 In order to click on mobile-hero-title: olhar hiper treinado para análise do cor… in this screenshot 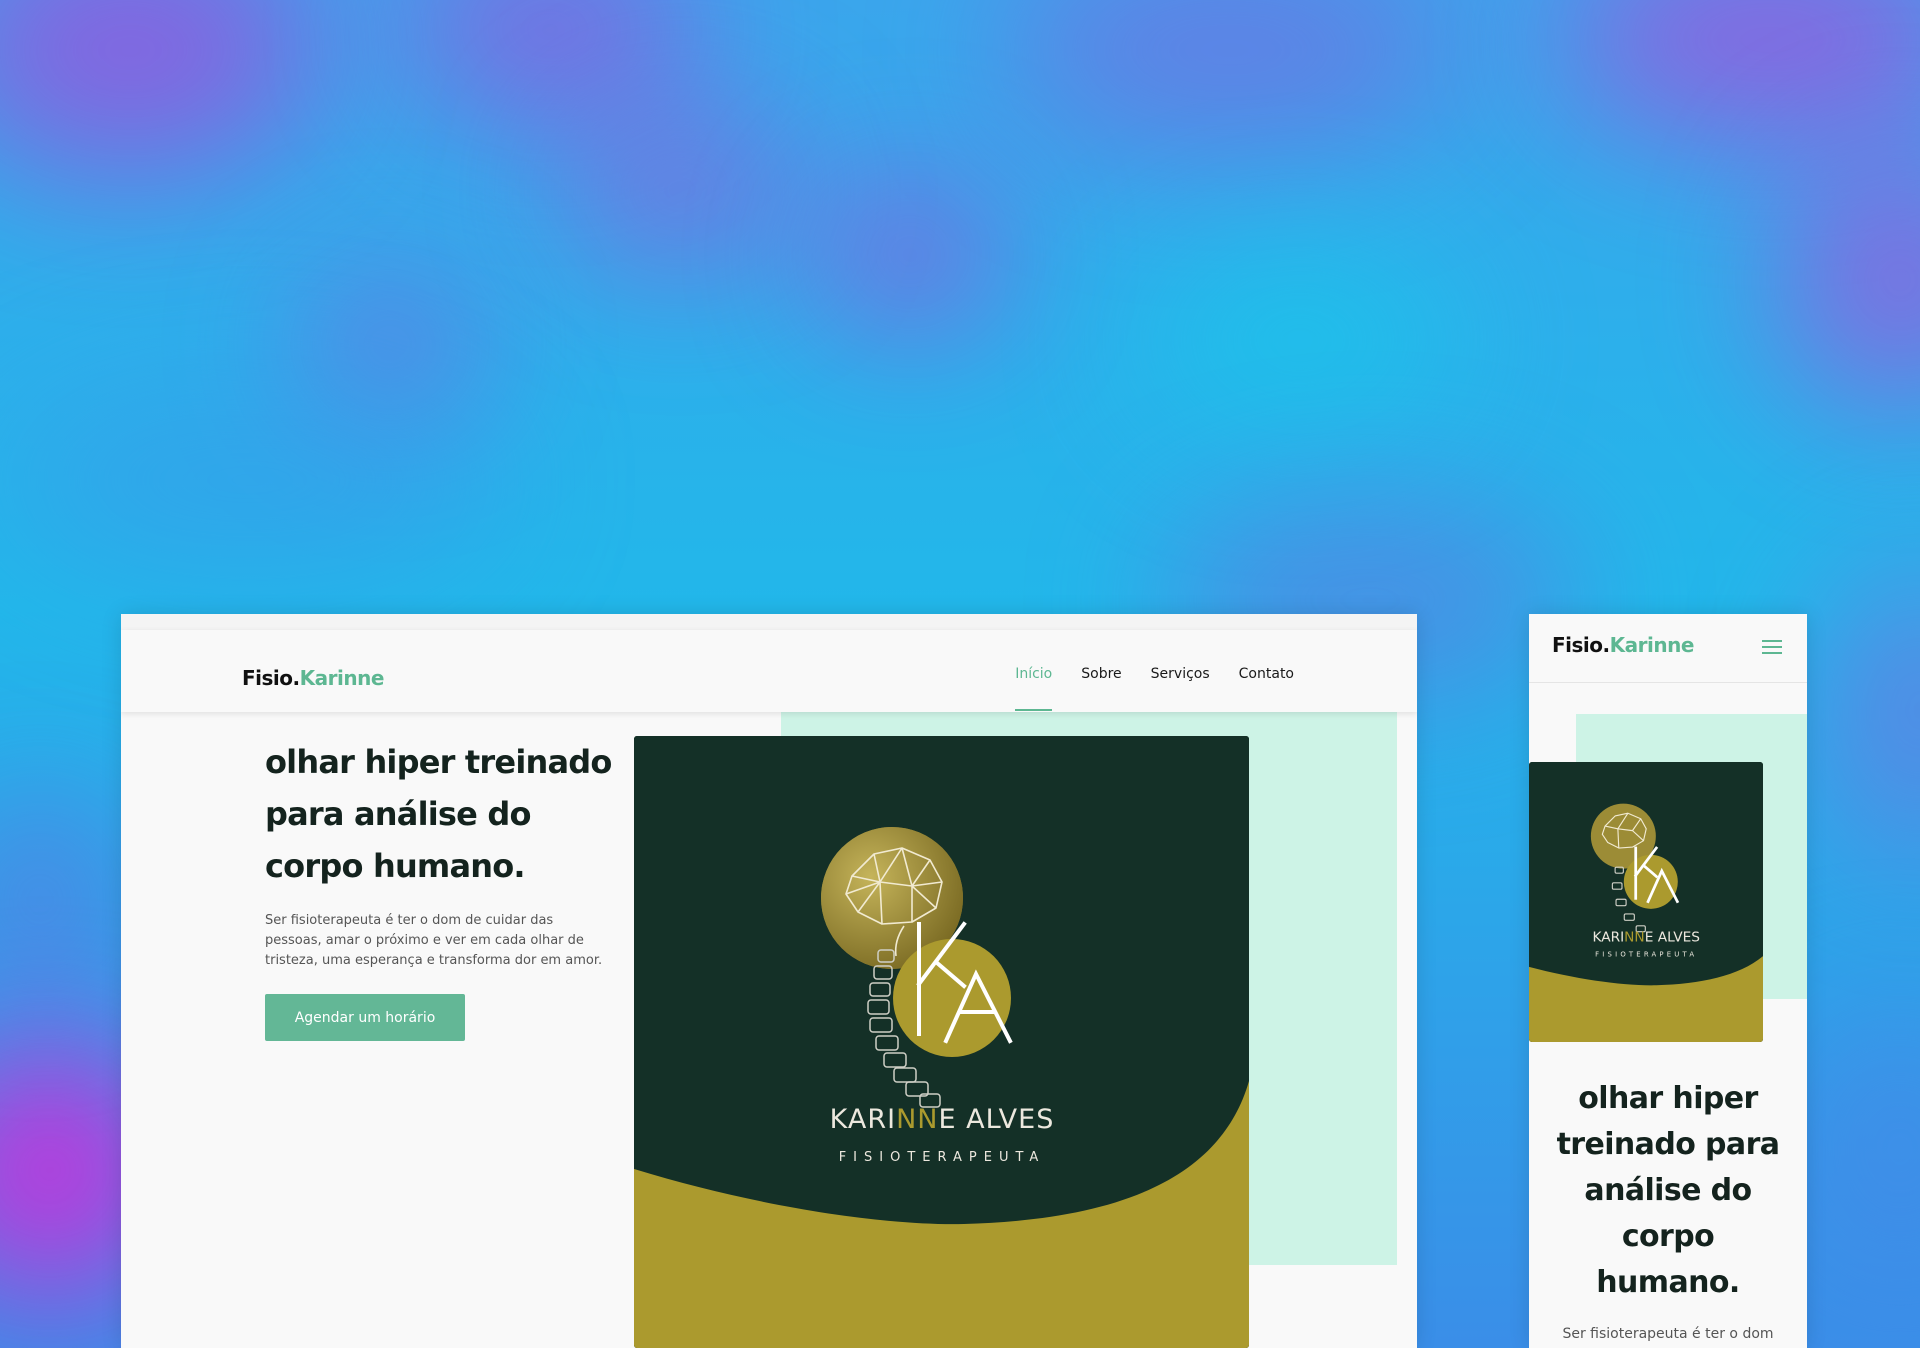, I will do `click(1668, 1191)`.